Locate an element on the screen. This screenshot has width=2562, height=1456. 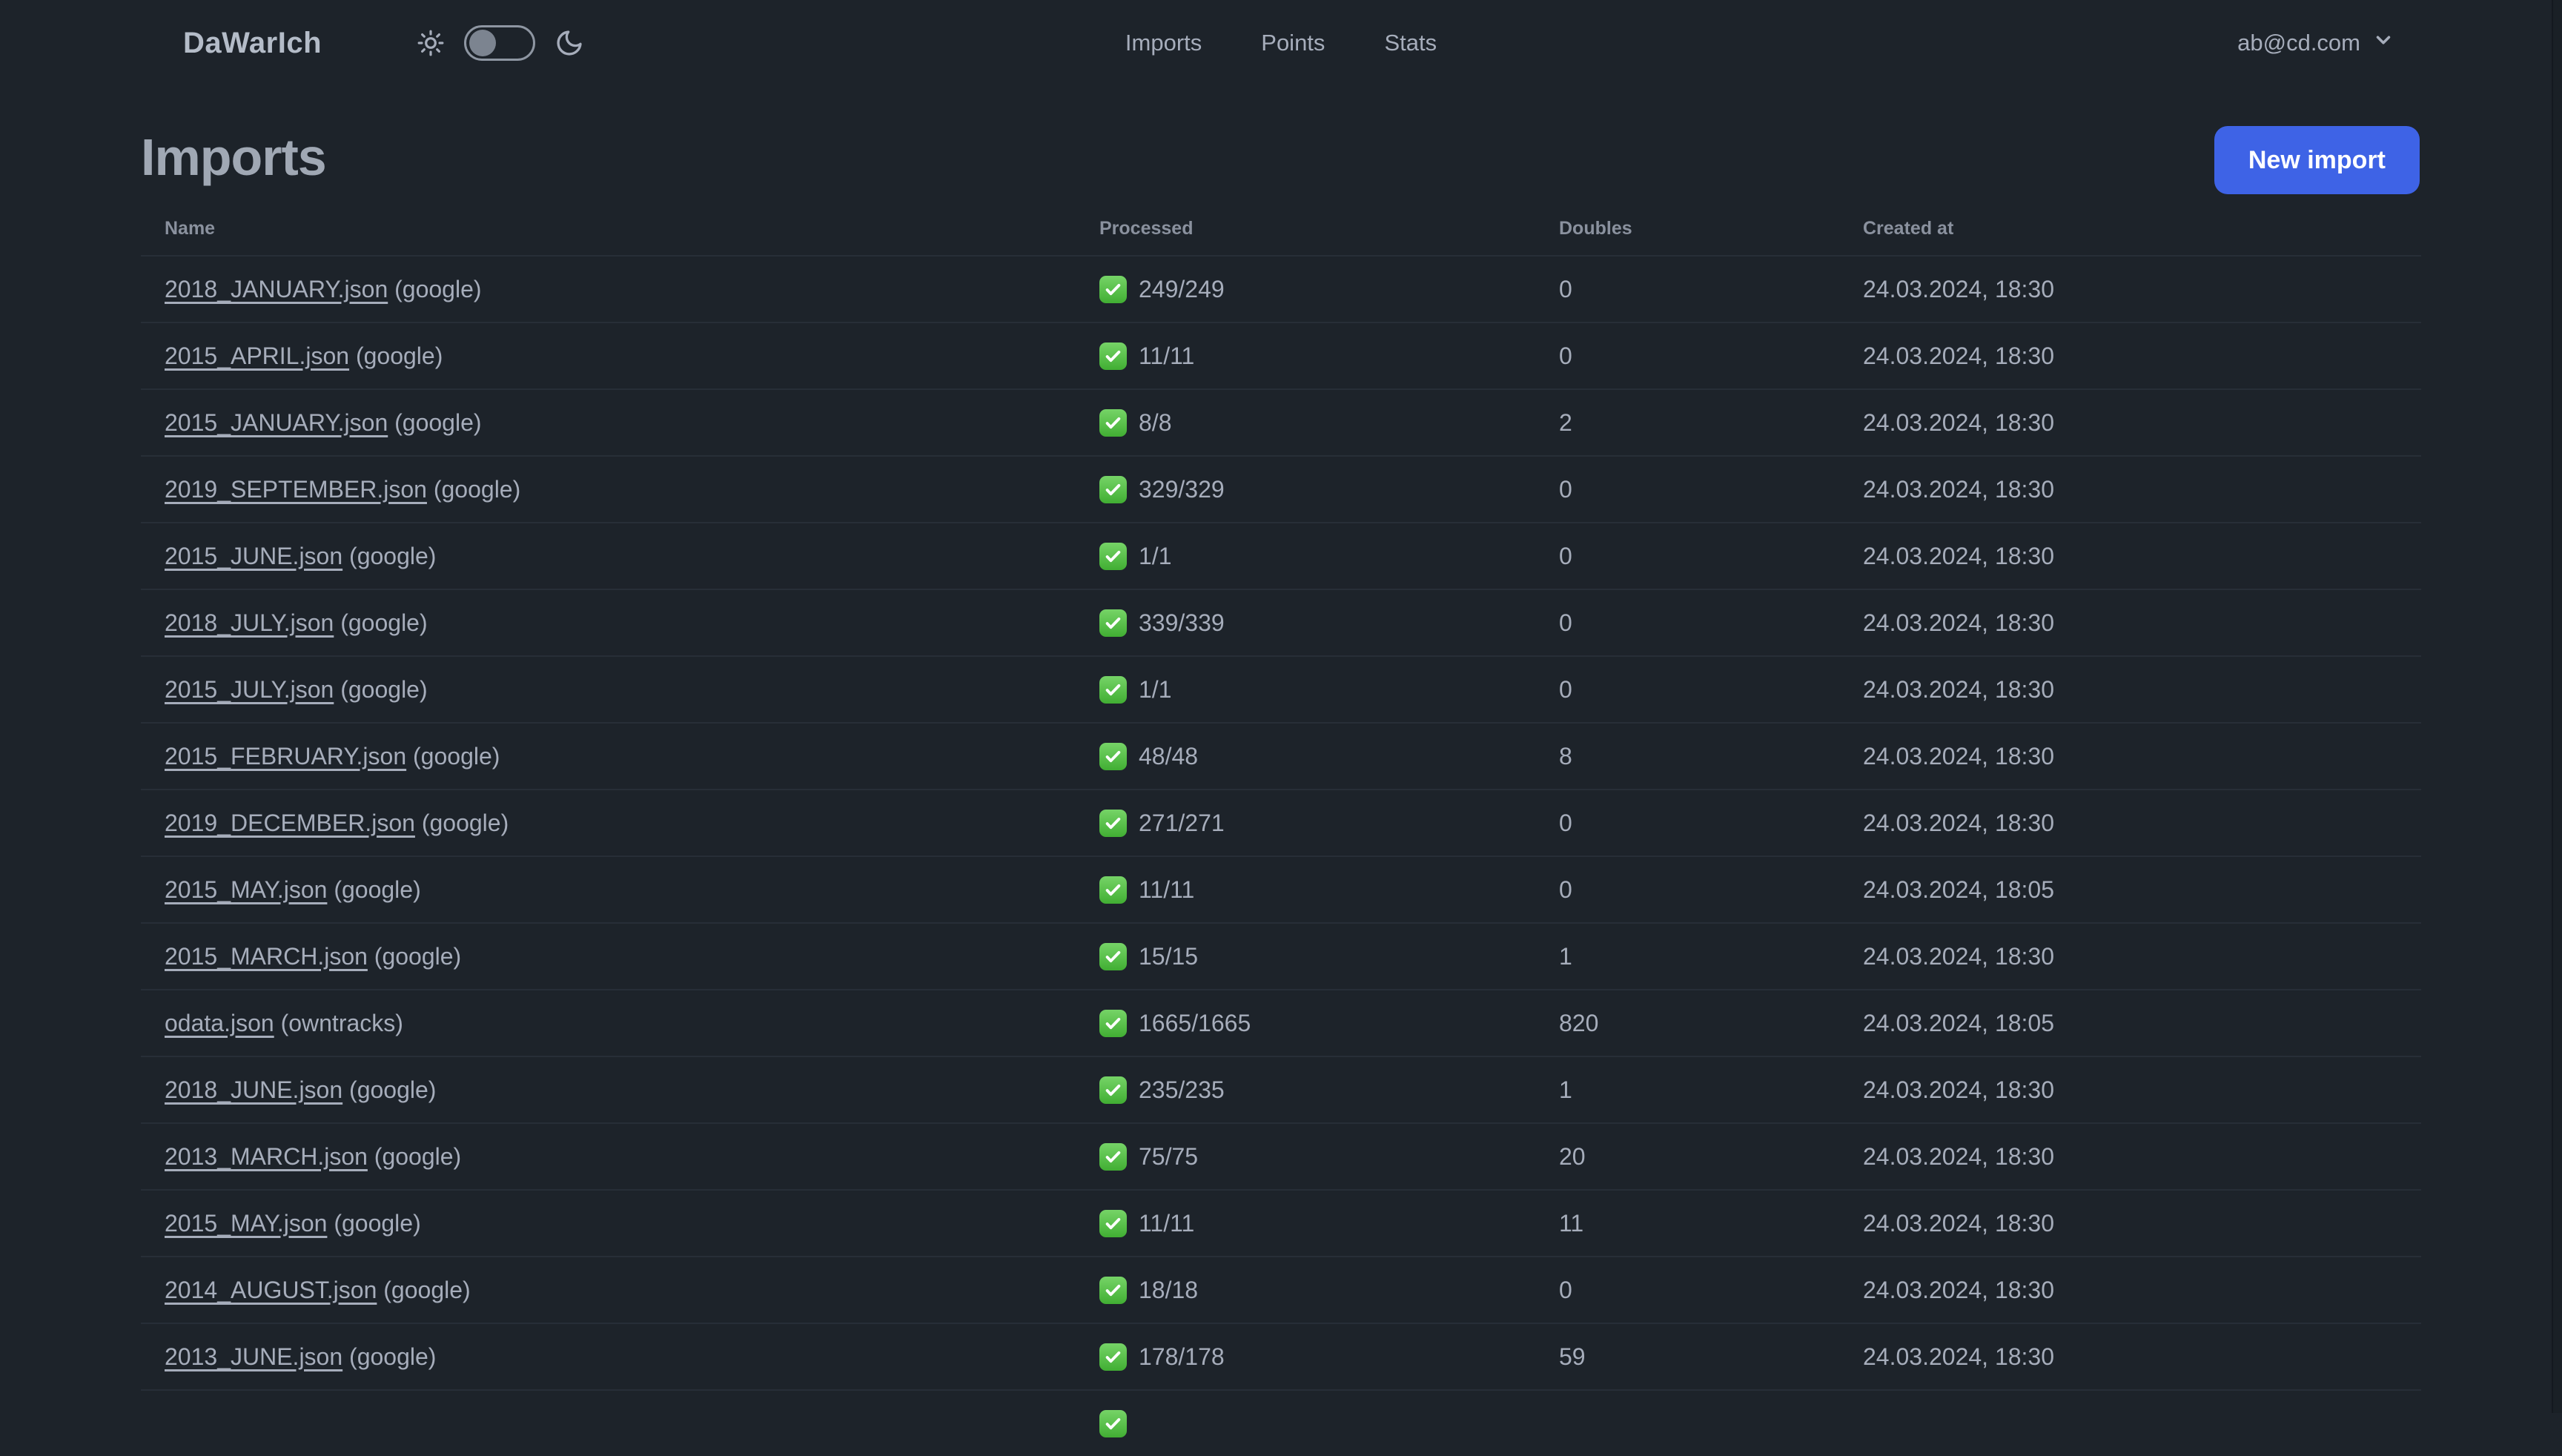
column-header-doubles: Doubles is located at coordinates (1595, 228).